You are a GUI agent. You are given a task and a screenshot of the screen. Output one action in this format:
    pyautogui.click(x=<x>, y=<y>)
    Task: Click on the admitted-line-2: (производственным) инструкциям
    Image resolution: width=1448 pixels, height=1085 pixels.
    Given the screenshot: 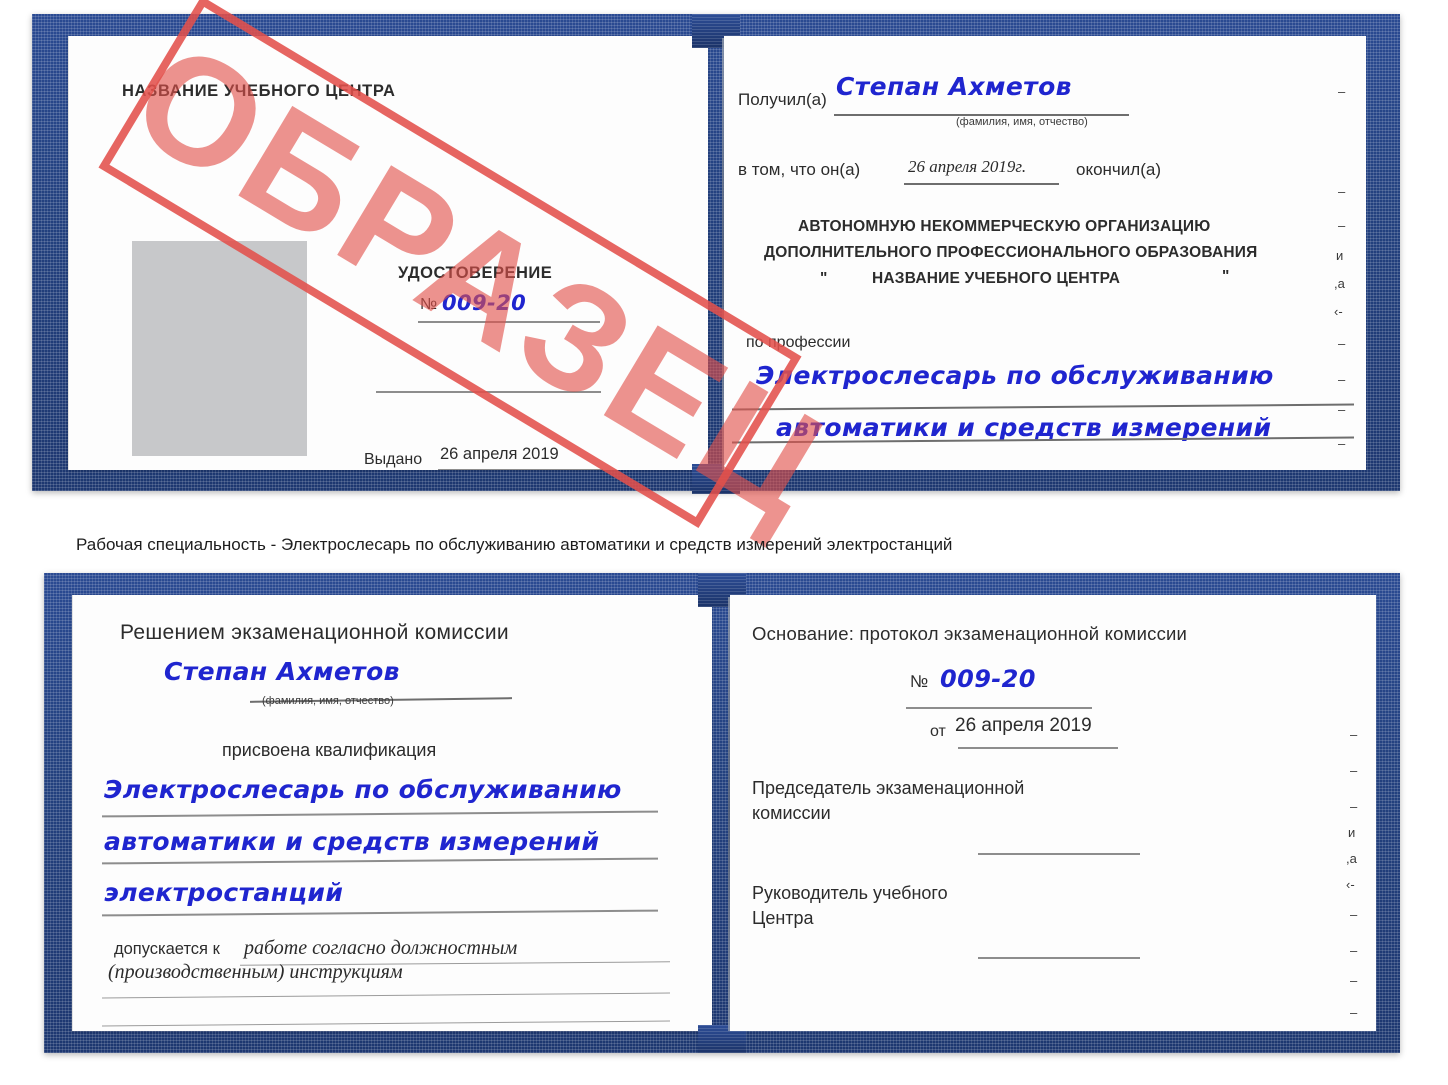 What is the action you would take?
    pyautogui.click(x=255, y=972)
    